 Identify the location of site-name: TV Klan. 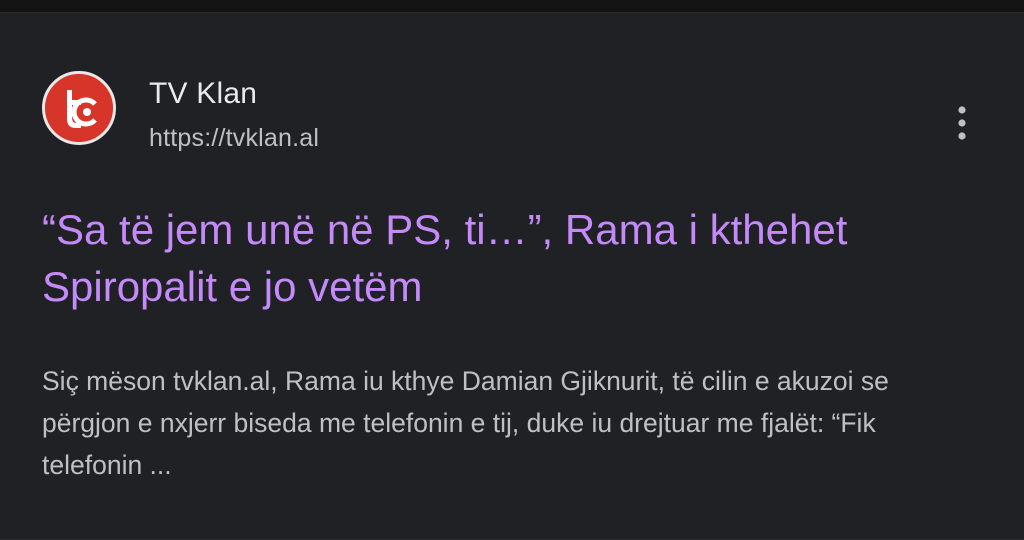
(203, 93).